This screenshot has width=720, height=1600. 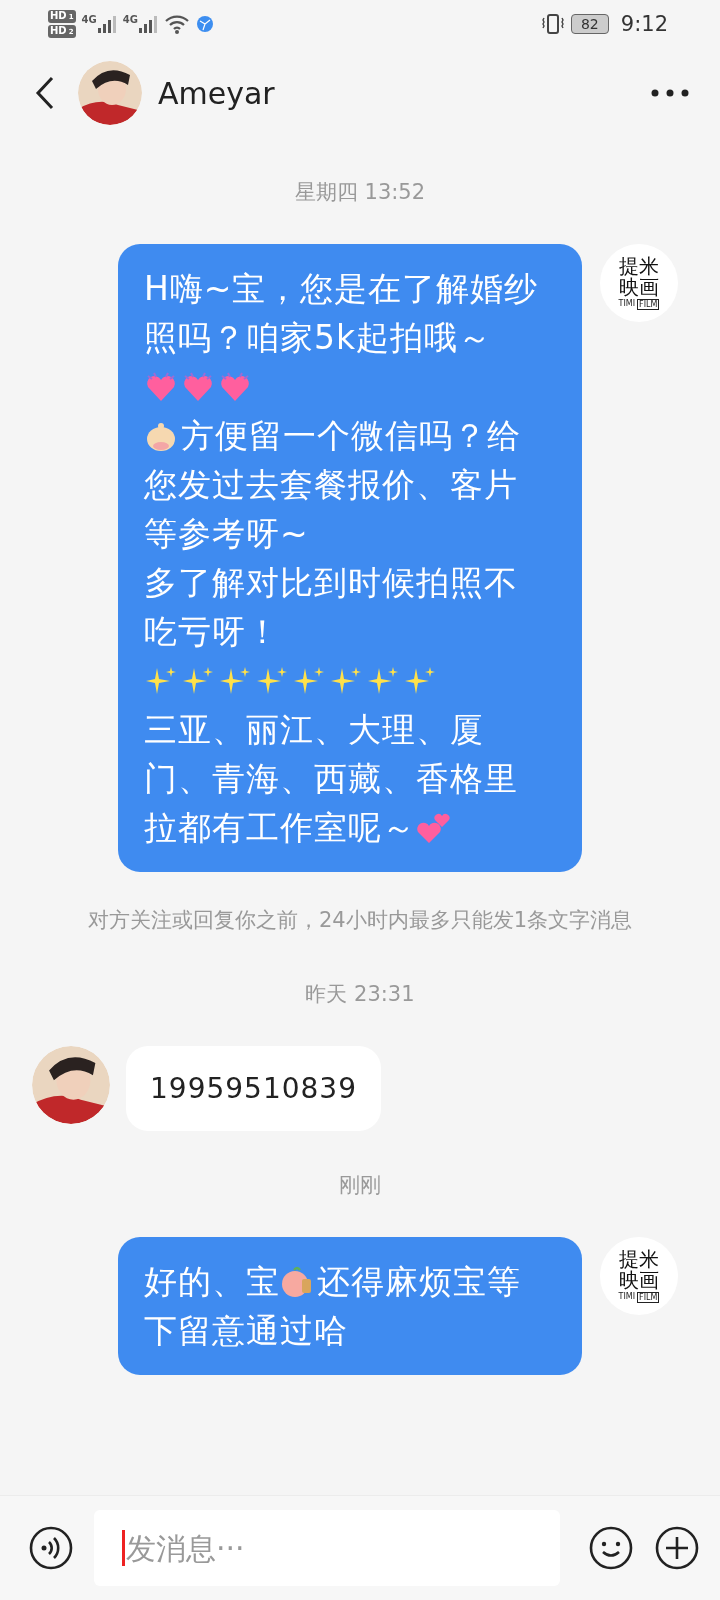 What do you see at coordinates (246, 1330) in the screenshot?
I see `message-text: 下留意通过哈` at bounding box center [246, 1330].